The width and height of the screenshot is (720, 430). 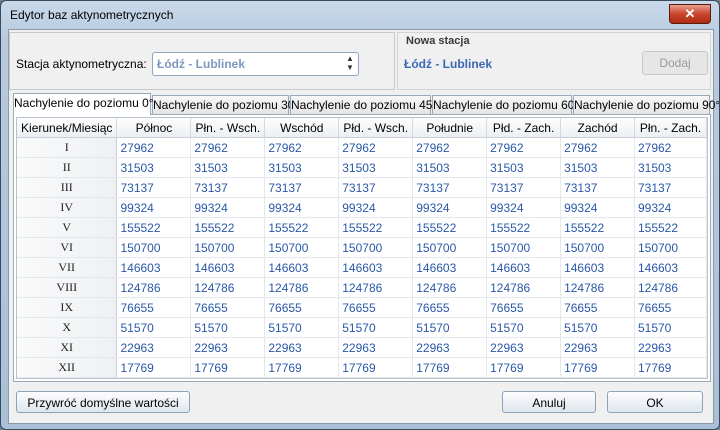 What do you see at coordinates (549, 402) in the screenshot?
I see `cancel-button: Anuluj` at bounding box center [549, 402].